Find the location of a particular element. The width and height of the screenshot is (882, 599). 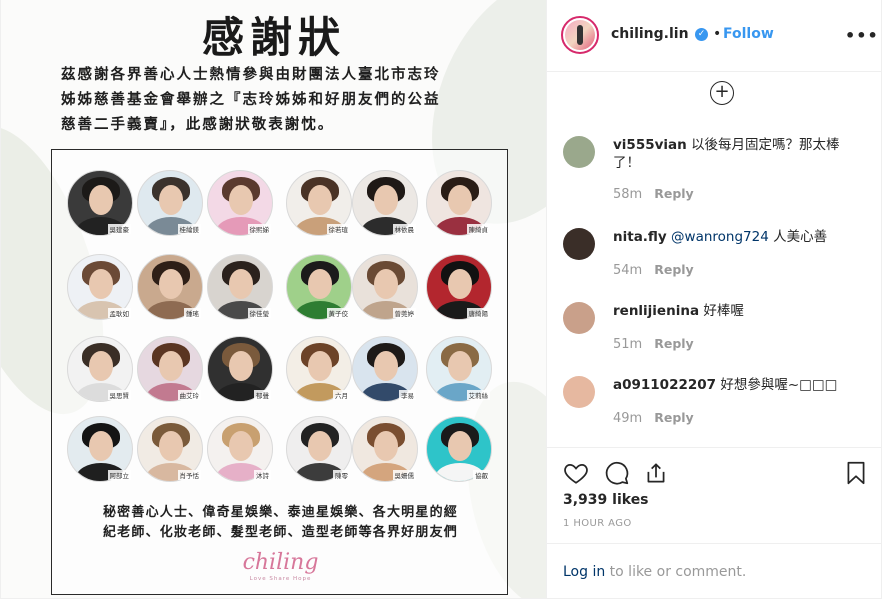

likes-count: 3,939 likes is located at coordinates (606, 500).